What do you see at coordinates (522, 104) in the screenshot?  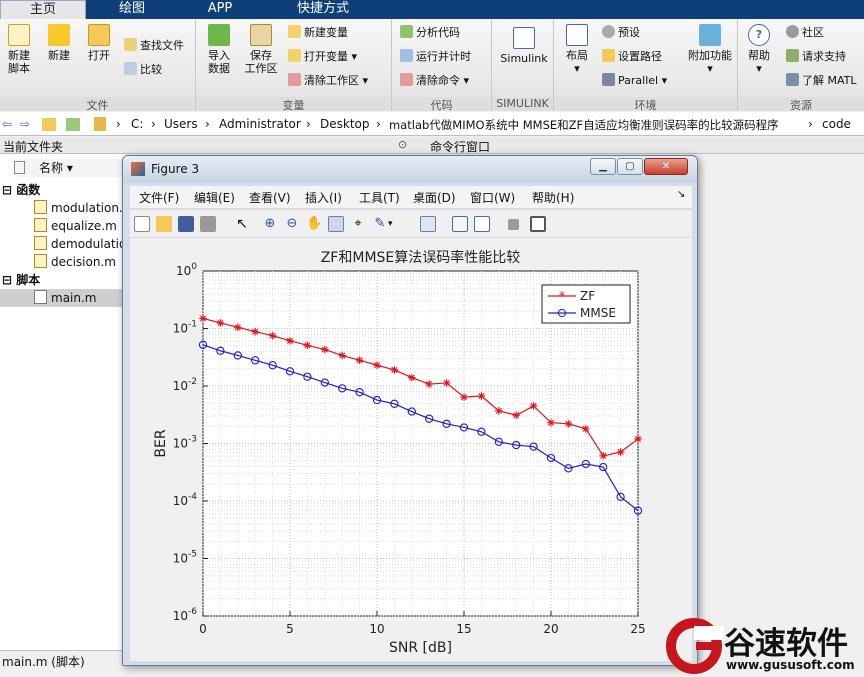 I see `section-label-simulink: SIMULINK` at bounding box center [522, 104].